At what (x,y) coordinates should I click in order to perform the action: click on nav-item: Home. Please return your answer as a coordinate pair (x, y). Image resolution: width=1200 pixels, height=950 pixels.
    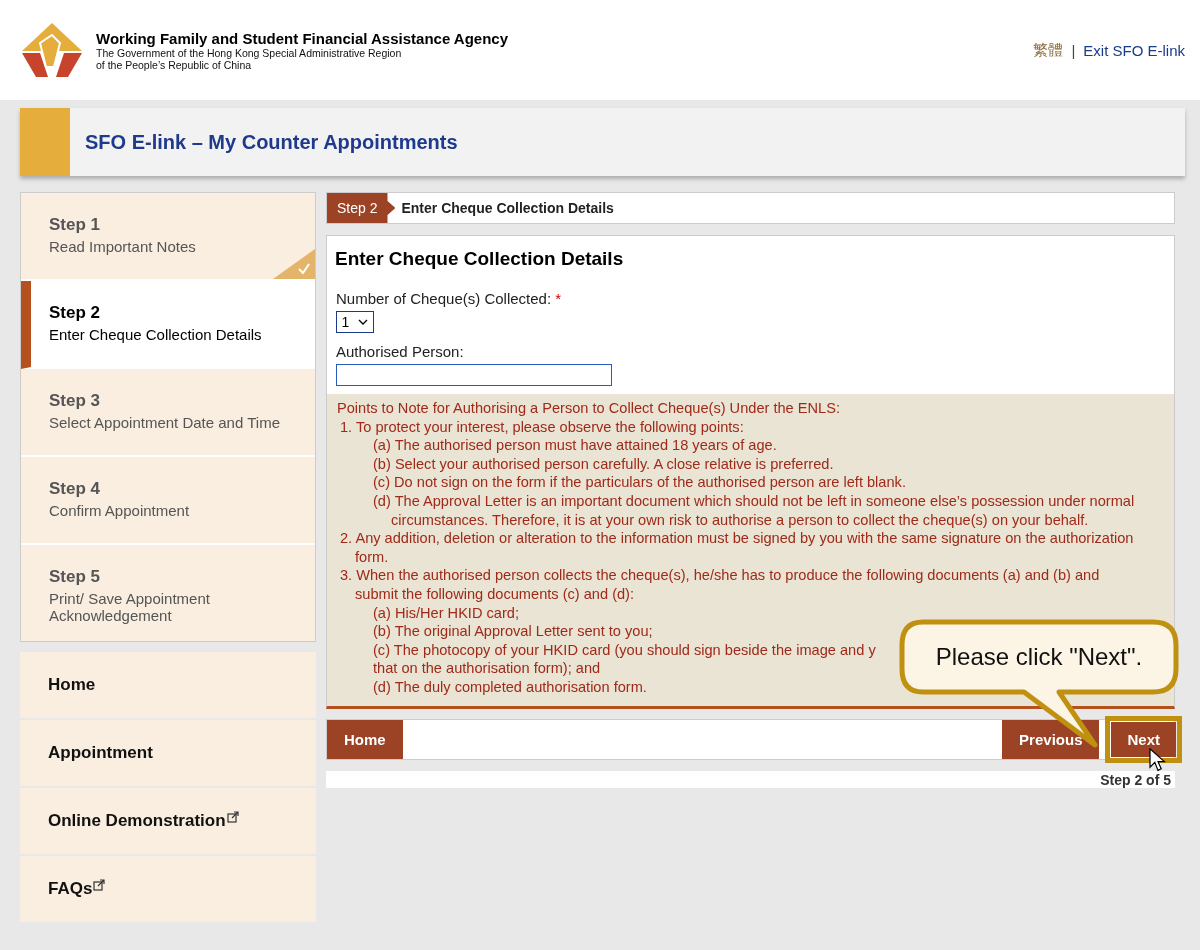
    Looking at the image, I should click on (168, 685).